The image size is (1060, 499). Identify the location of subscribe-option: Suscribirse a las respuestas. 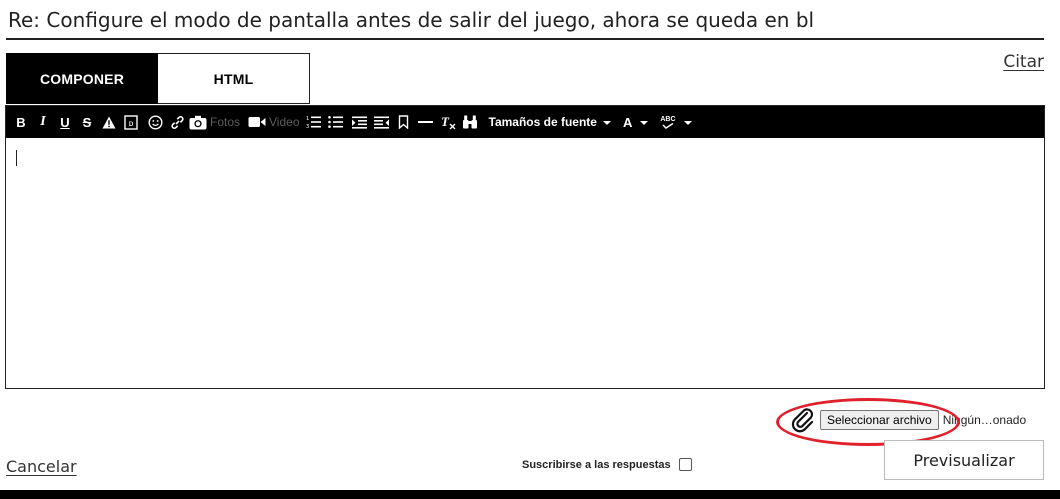
(607, 464).